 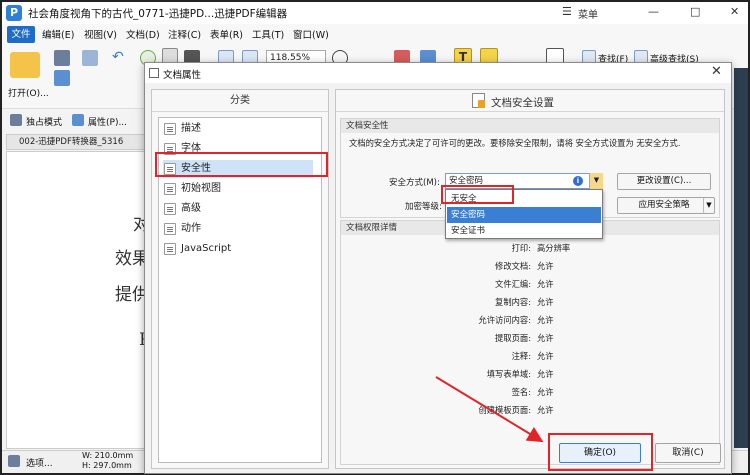 I want to click on annotation-arrow, so click(x=489, y=409).